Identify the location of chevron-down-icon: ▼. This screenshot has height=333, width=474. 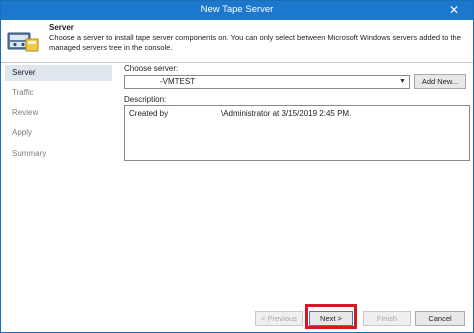
(402, 82).